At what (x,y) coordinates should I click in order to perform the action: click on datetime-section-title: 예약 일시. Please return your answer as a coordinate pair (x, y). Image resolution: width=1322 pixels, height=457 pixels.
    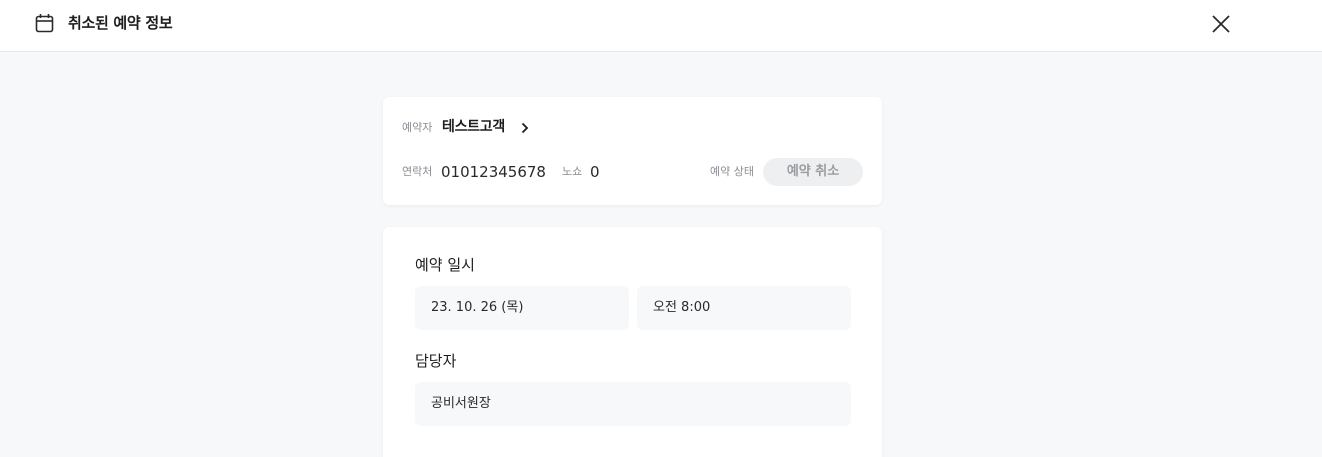
    Looking at the image, I should click on (445, 265).